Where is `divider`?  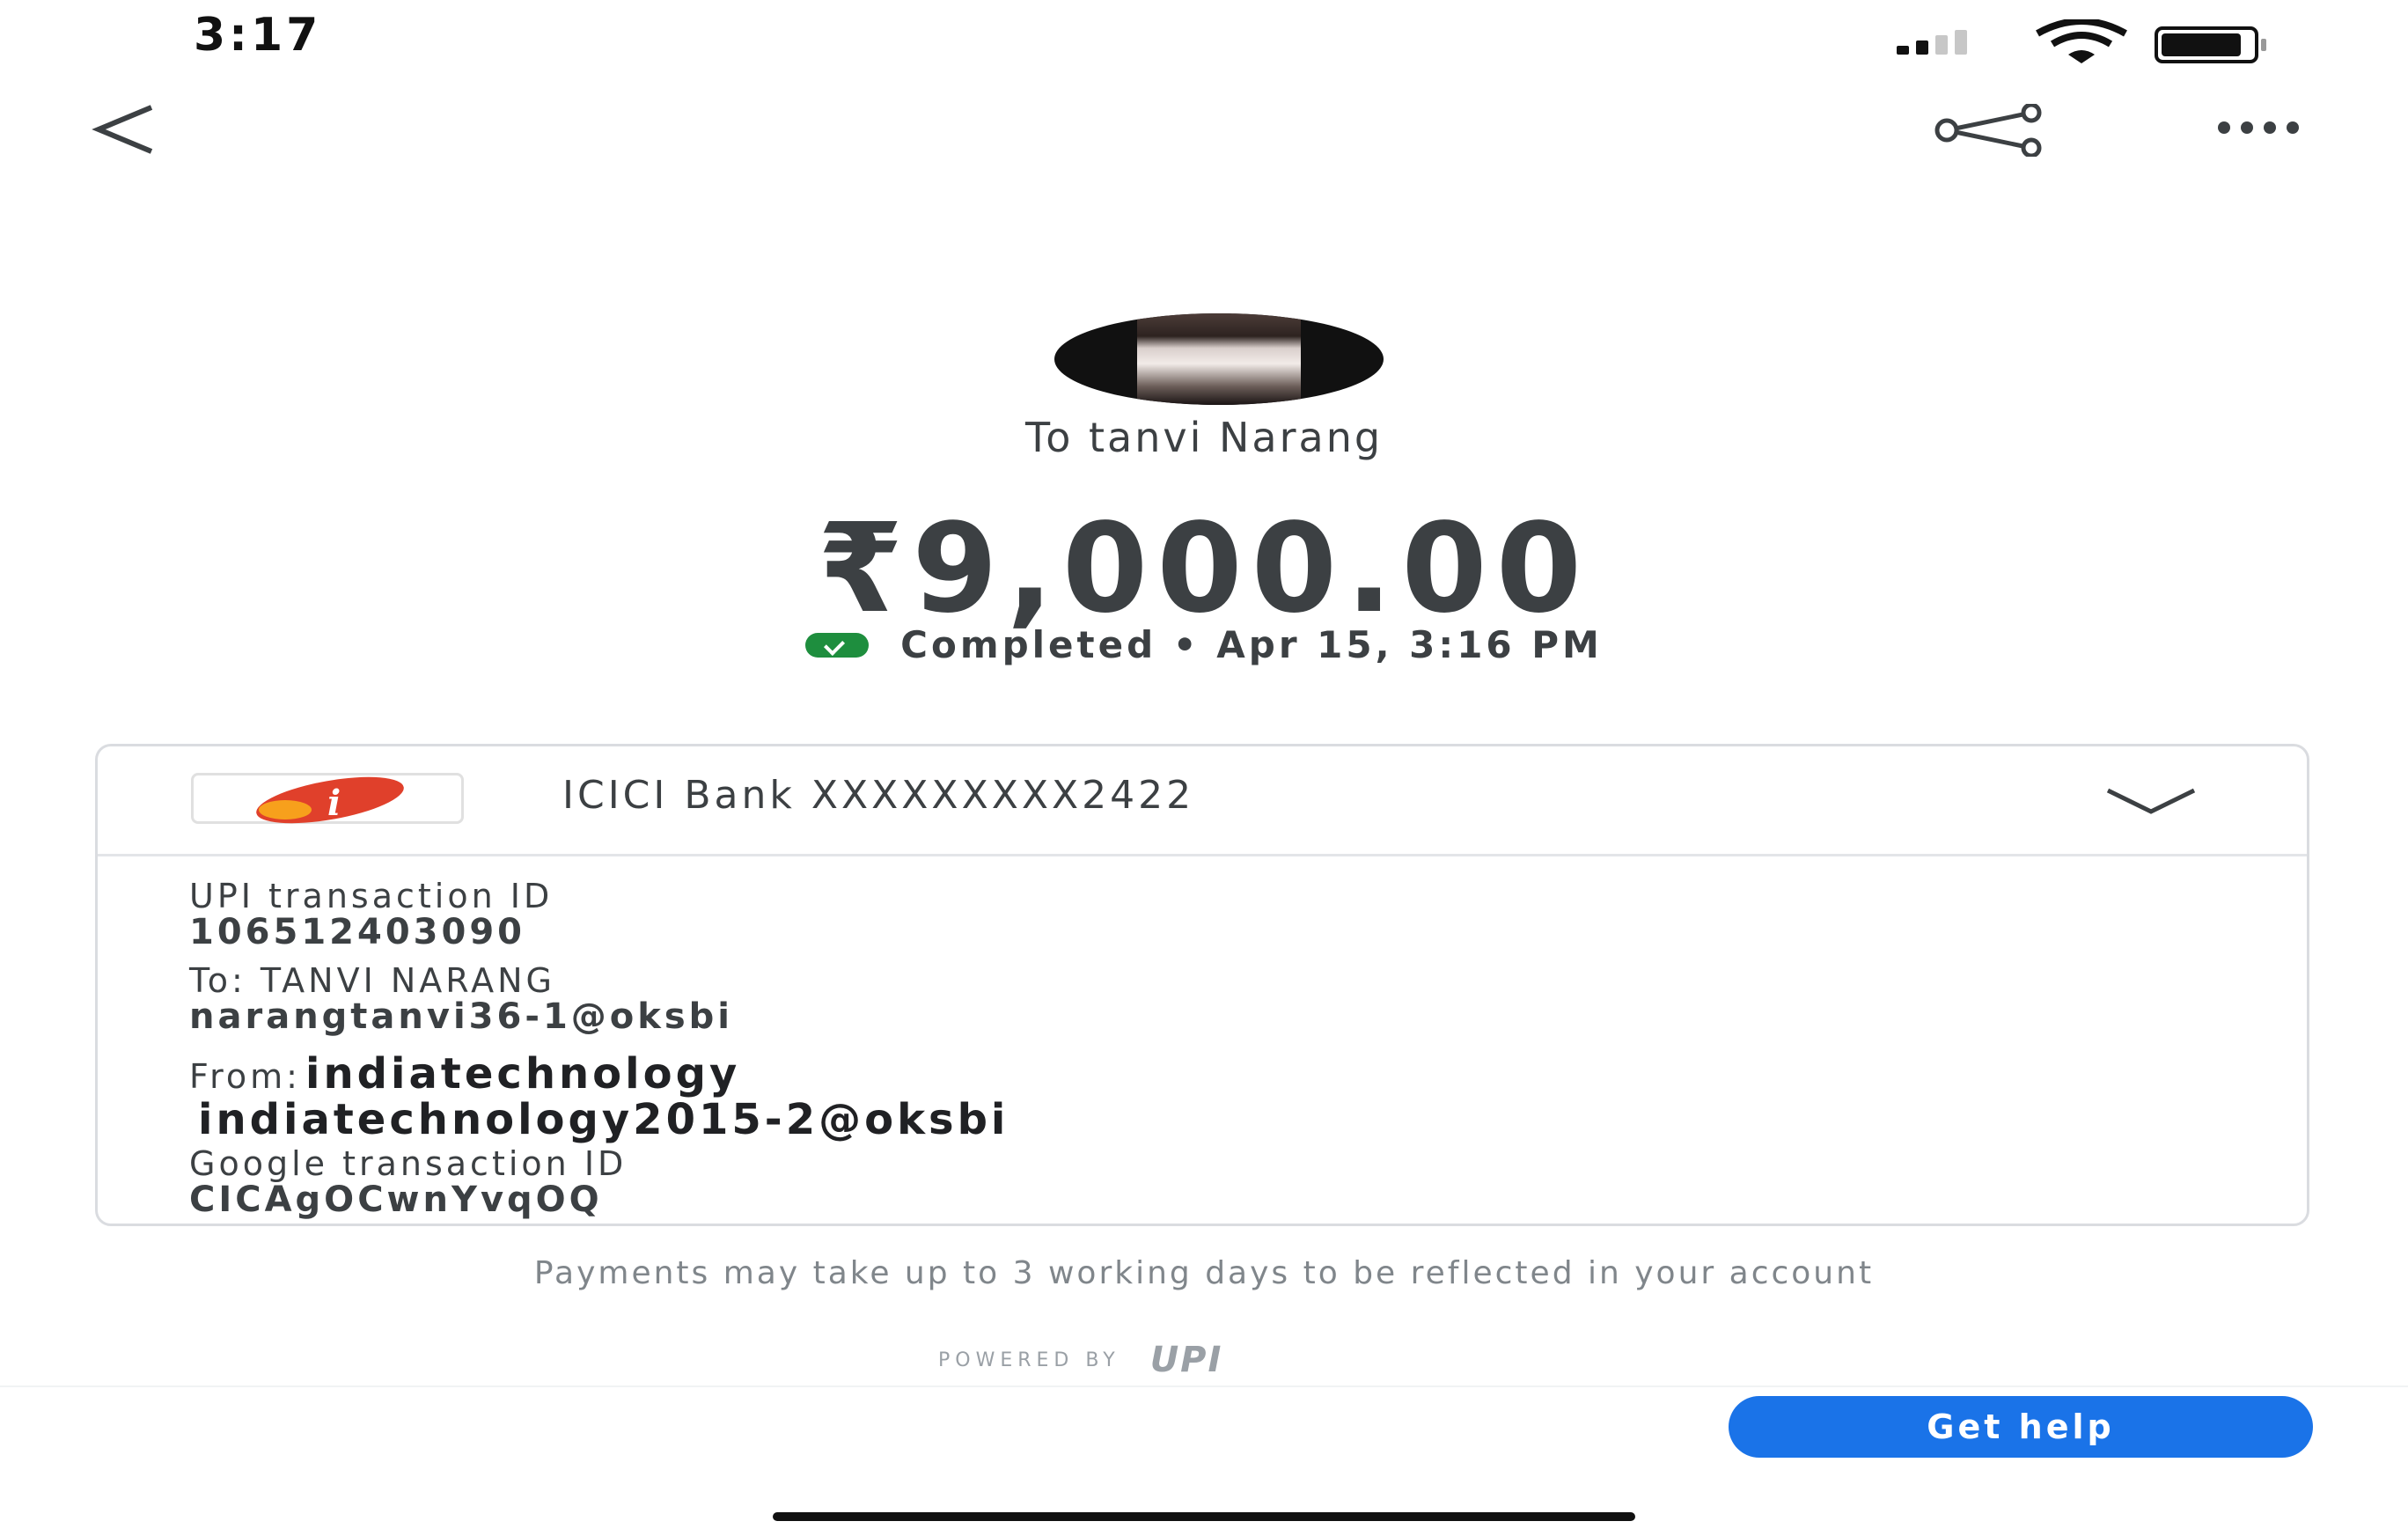
divider is located at coordinates (1204, 1386).